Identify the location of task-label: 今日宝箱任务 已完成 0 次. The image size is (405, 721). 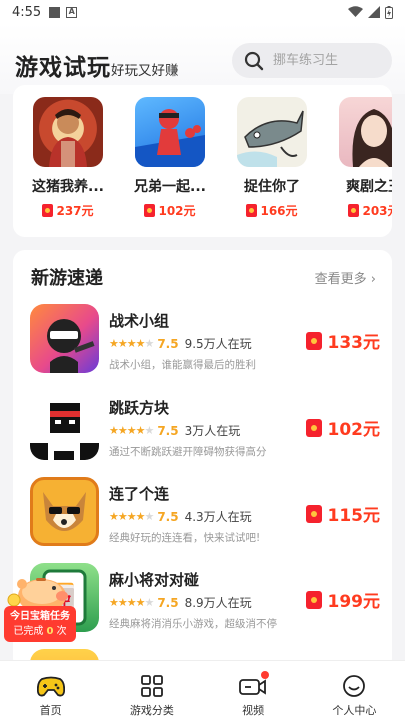
(40, 624).